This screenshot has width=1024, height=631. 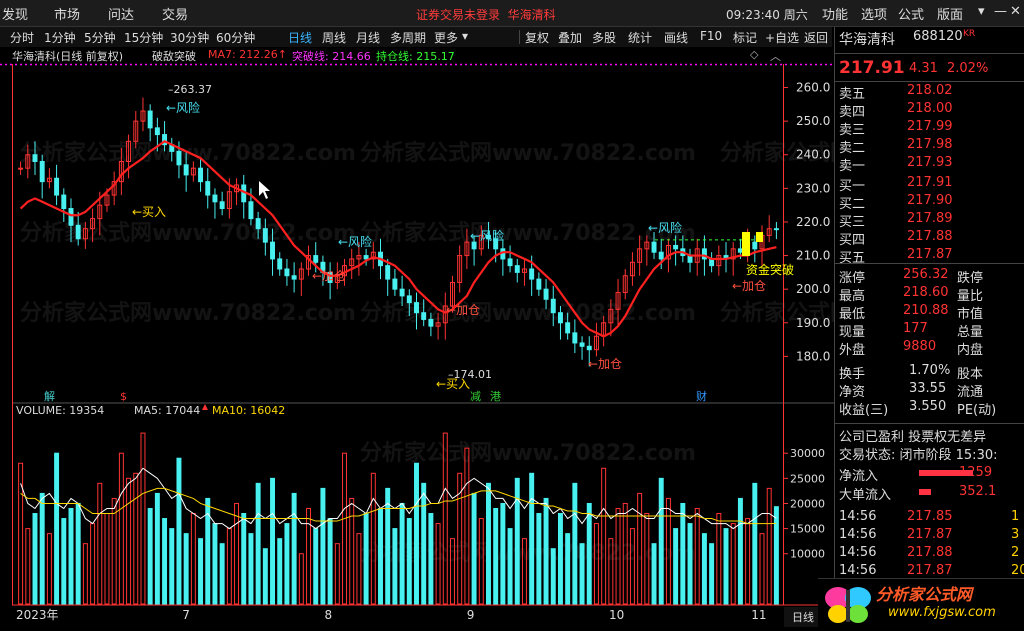 I want to click on quote-row: 买四 217.88, so click(x=929, y=238).